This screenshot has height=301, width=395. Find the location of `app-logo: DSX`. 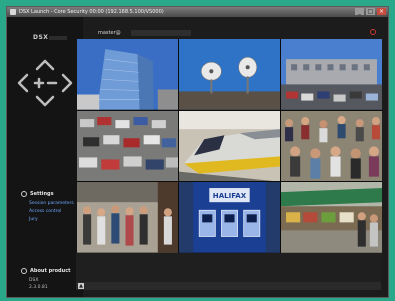

app-logo: DSX is located at coordinates (41, 37).